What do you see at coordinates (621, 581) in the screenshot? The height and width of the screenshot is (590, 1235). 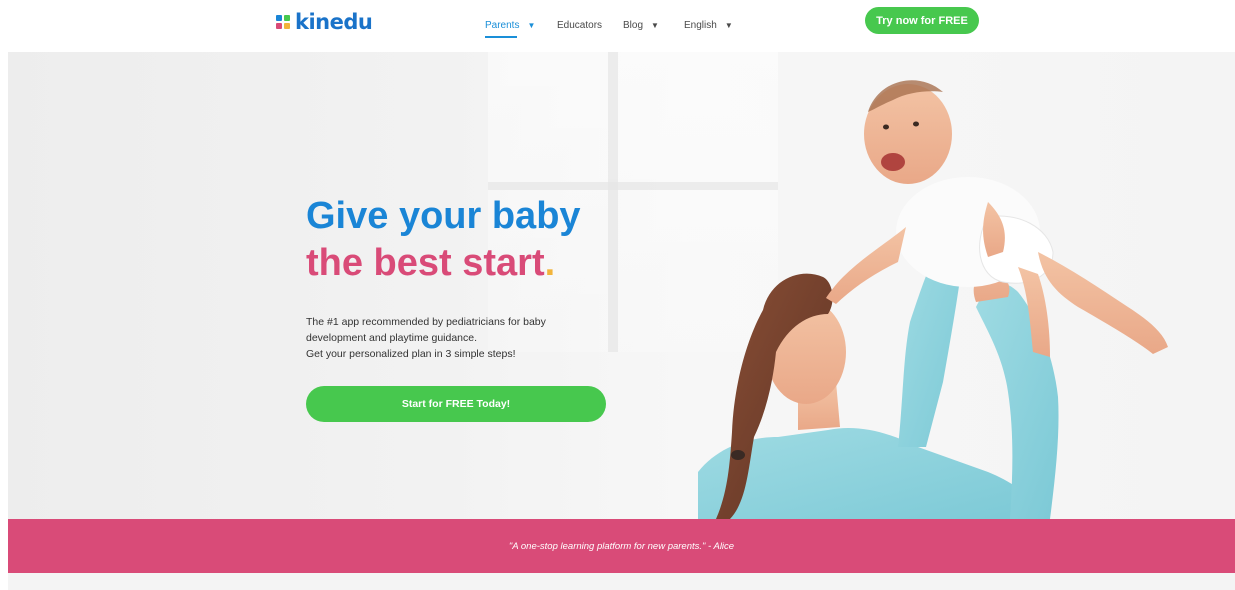 I see `section-divider` at bounding box center [621, 581].